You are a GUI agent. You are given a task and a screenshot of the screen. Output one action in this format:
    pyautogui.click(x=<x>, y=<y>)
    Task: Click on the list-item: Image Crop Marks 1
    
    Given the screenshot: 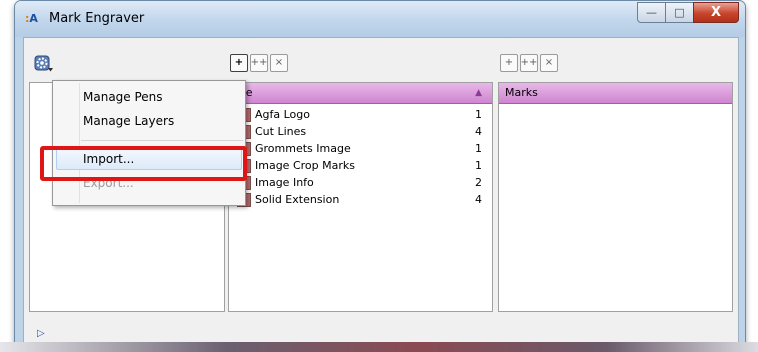 What is the action you would take?
    pyautogui.click(x=360, y=166)
    